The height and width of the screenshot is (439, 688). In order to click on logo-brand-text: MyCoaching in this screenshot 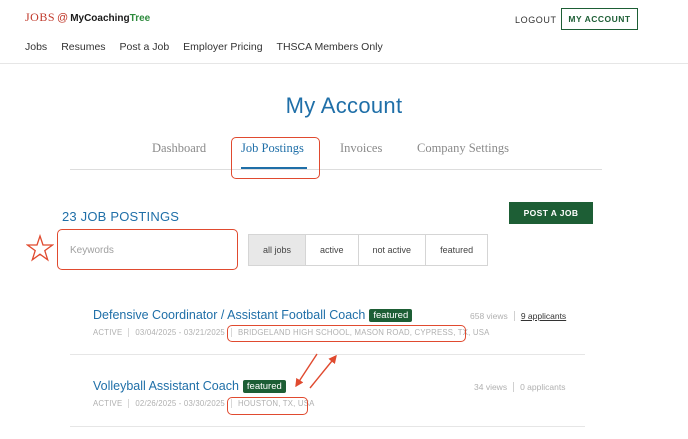, I will do `click(100, 18)`.